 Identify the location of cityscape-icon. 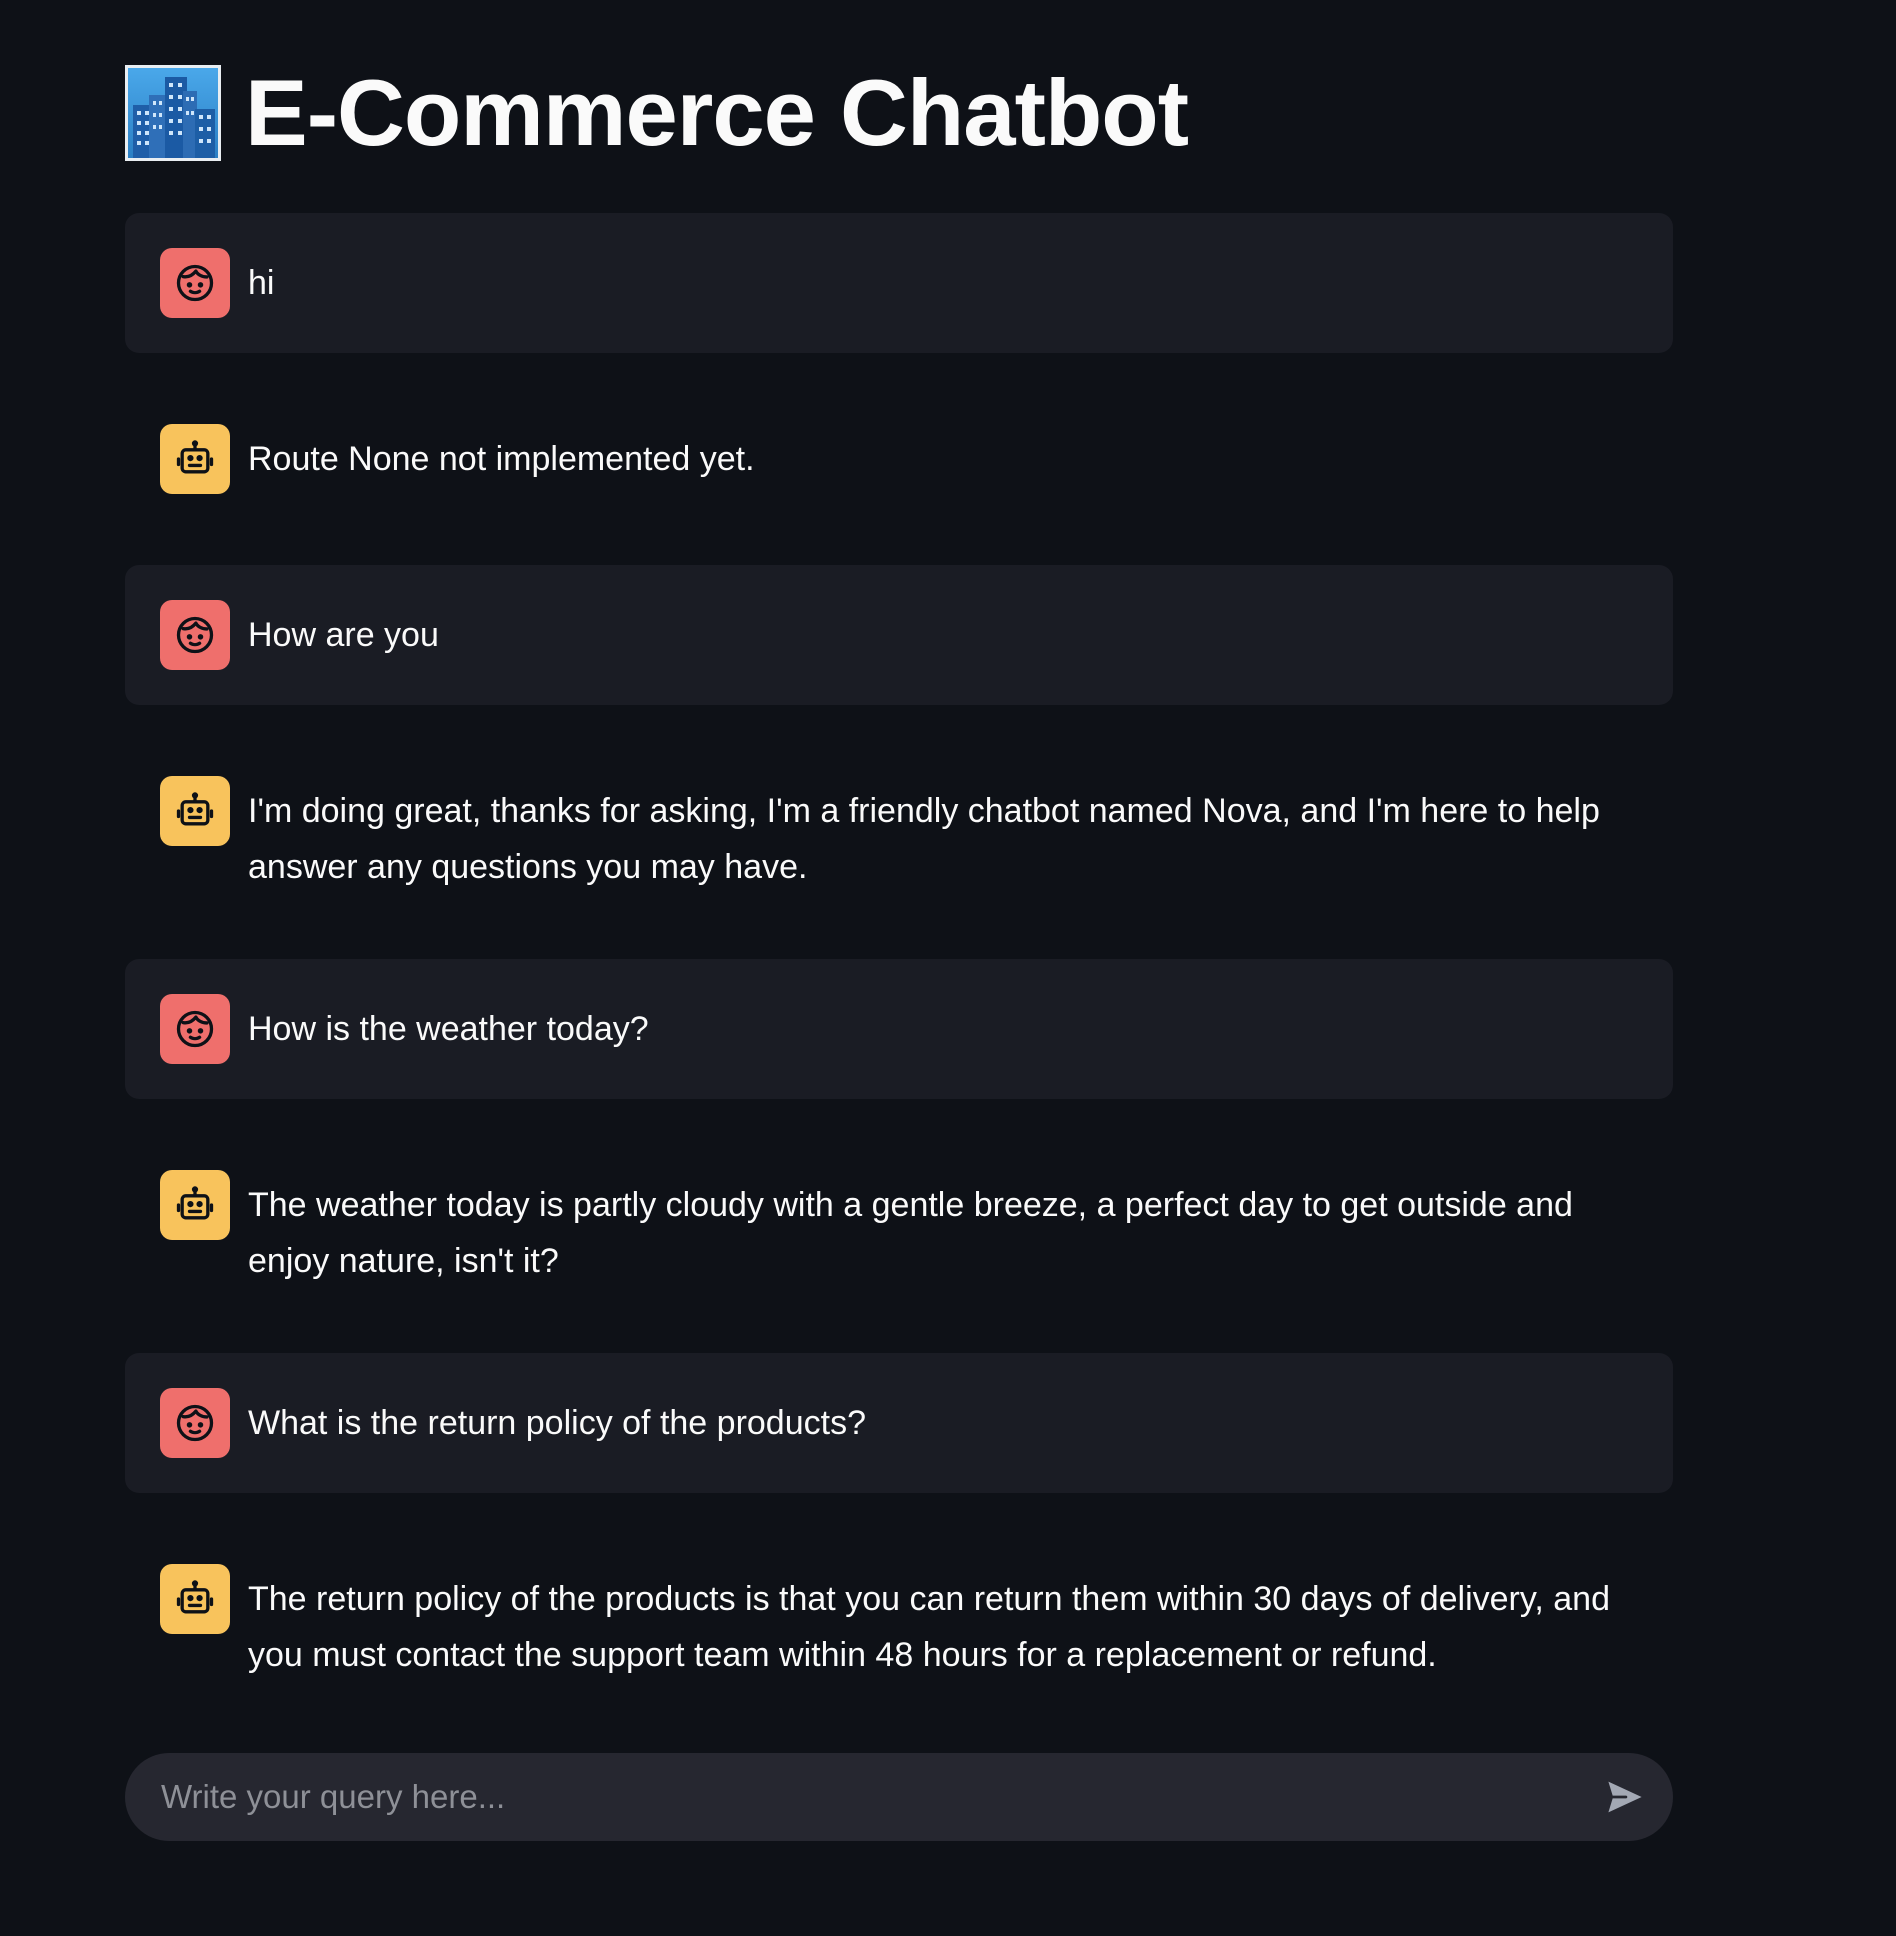
(173, 113).